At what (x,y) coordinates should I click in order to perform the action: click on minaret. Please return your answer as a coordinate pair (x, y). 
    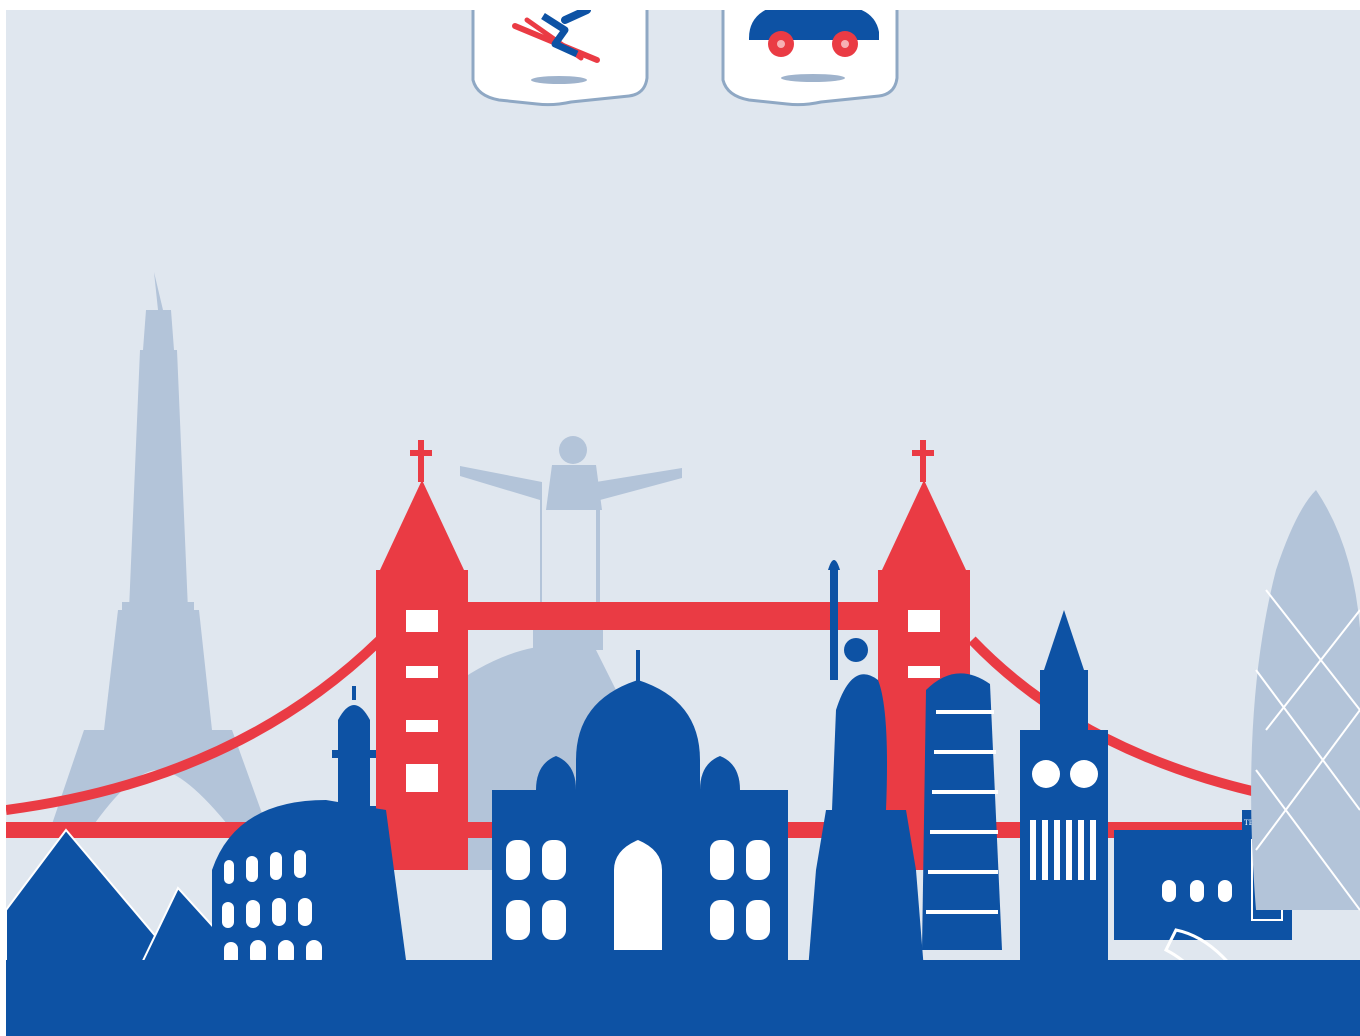
    Looking at the image, I should click on (354, 783).